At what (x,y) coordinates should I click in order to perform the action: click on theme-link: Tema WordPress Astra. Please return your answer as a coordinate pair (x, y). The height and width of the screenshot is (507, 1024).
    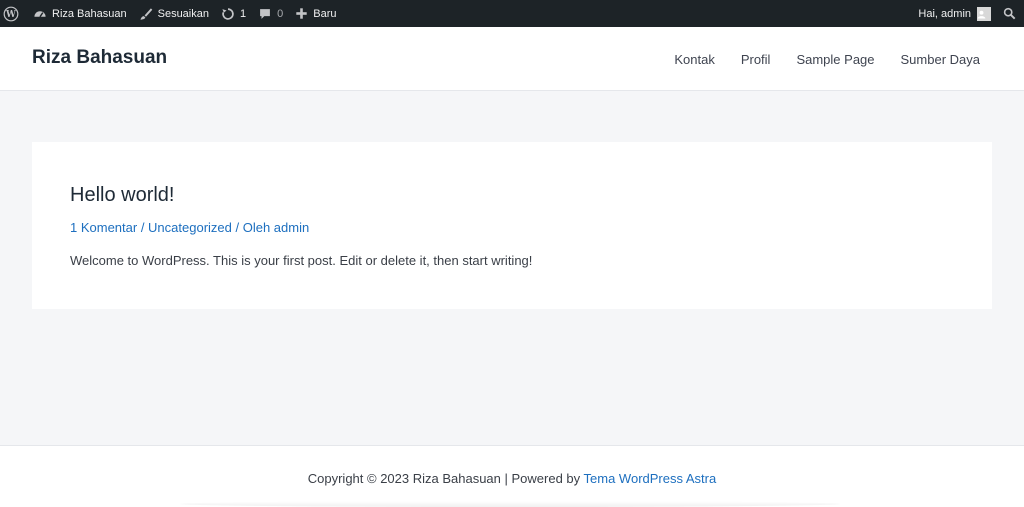
    Looking at the image, I should click on (650, 478).